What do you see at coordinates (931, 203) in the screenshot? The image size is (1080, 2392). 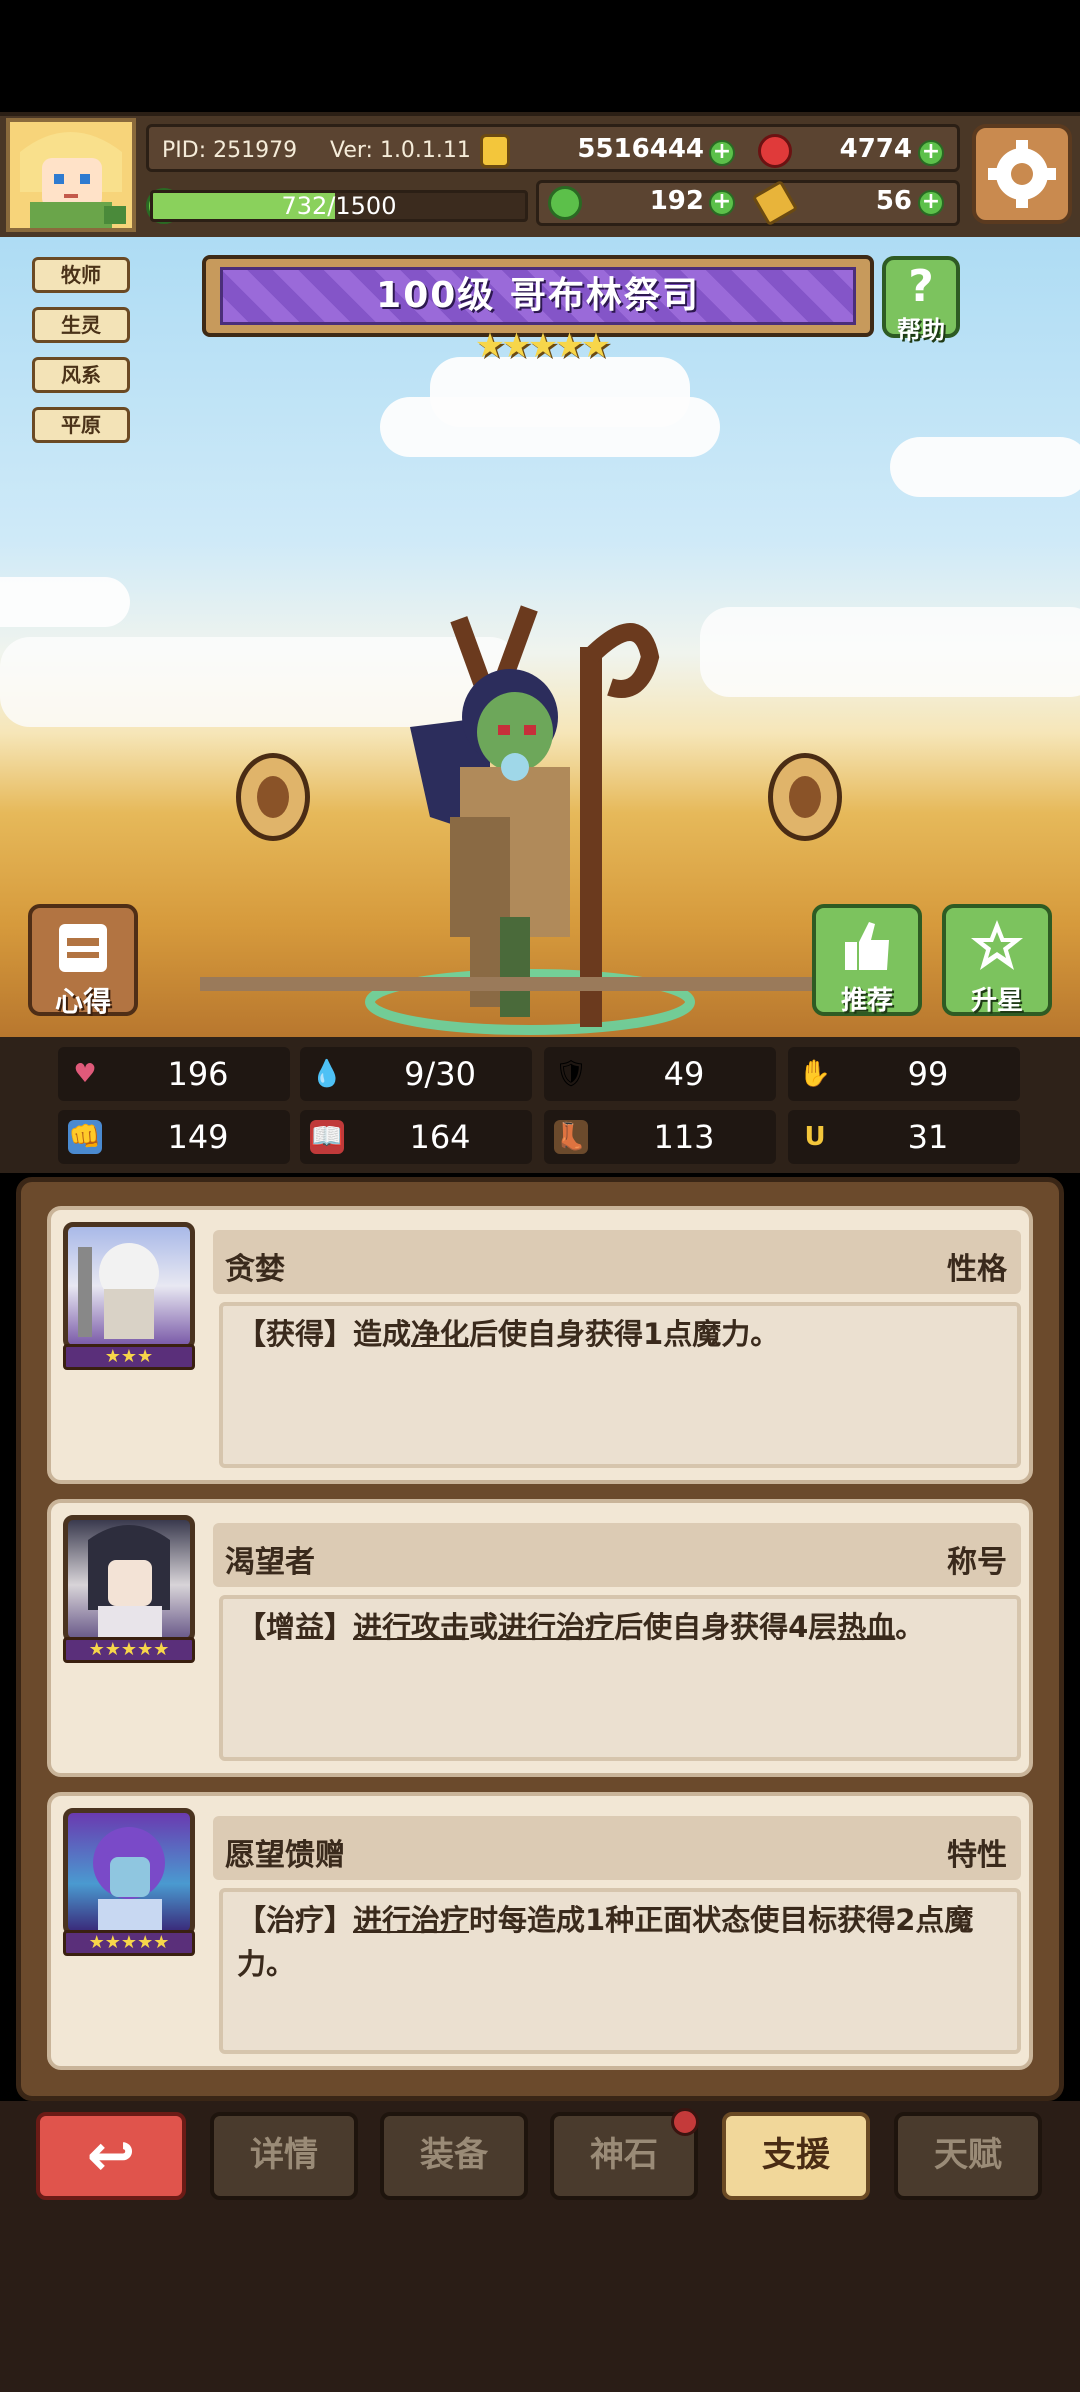 I see `add-key-button: +` at bounding box center [931, 203].